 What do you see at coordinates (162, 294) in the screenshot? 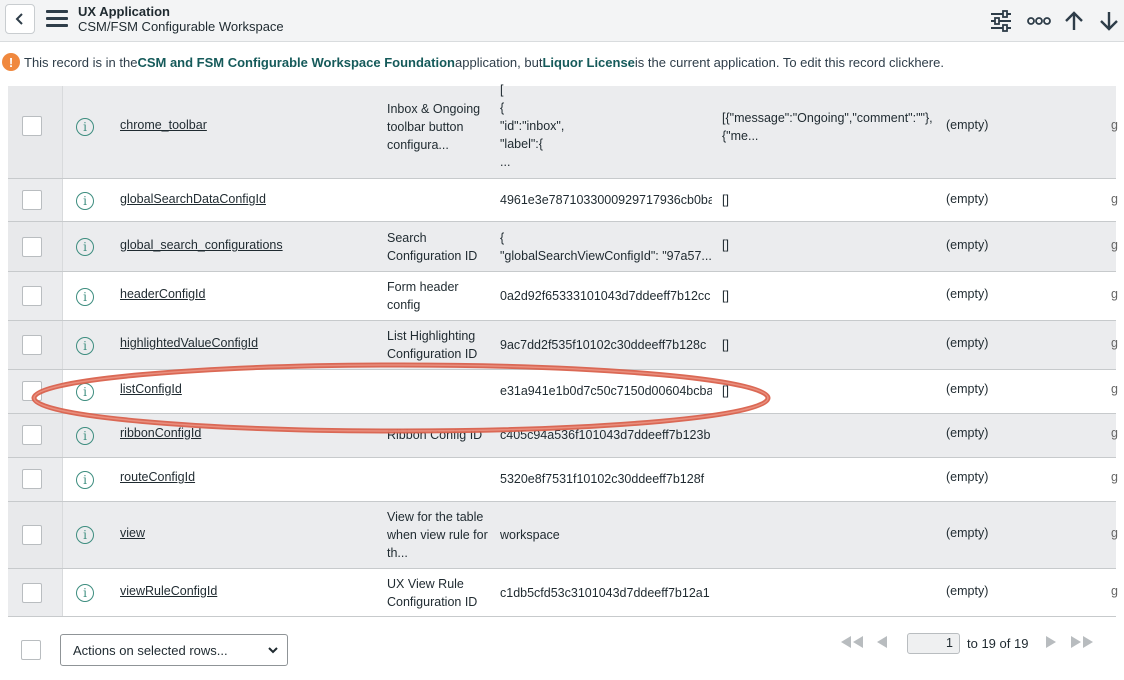
I see `record-name-link: headerConfigId` at bounding box center [162, 294].